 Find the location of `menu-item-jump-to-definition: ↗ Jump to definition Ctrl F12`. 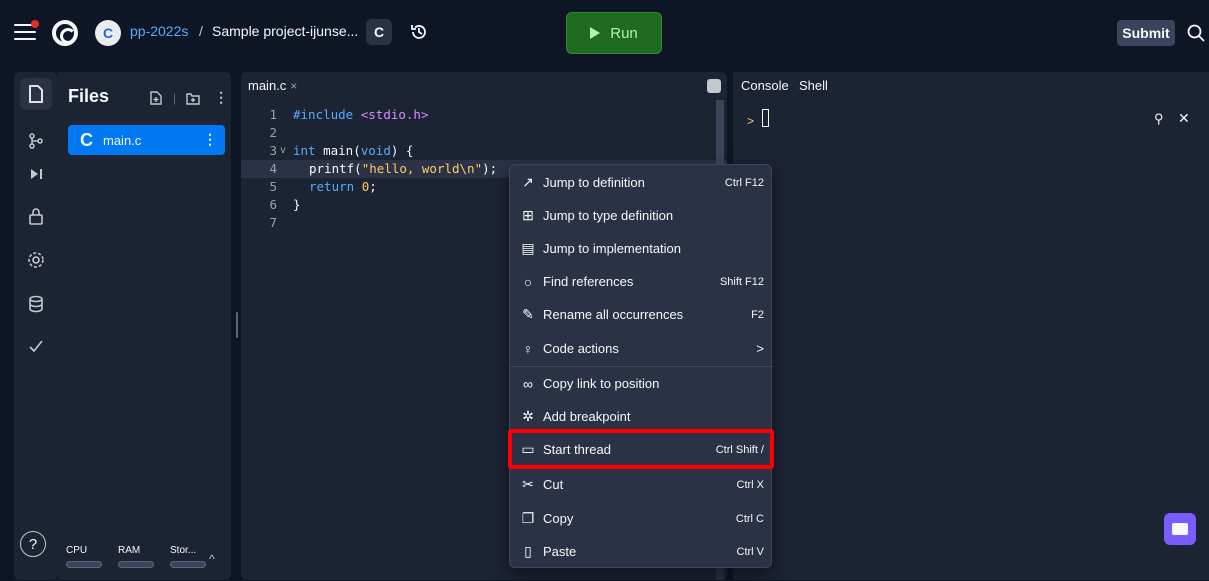

menu-item-jump-to-definition: ↗ Jump to definition Ctrl F12 is located at coordinates (641, 182).